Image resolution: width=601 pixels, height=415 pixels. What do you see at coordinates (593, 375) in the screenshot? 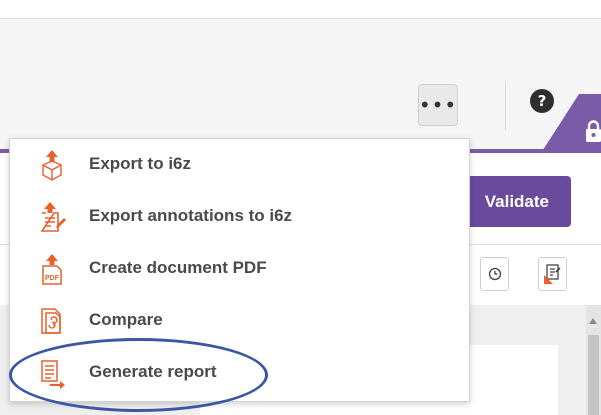
I see `scrollbar-thumb` at bounding box center [593, 375].